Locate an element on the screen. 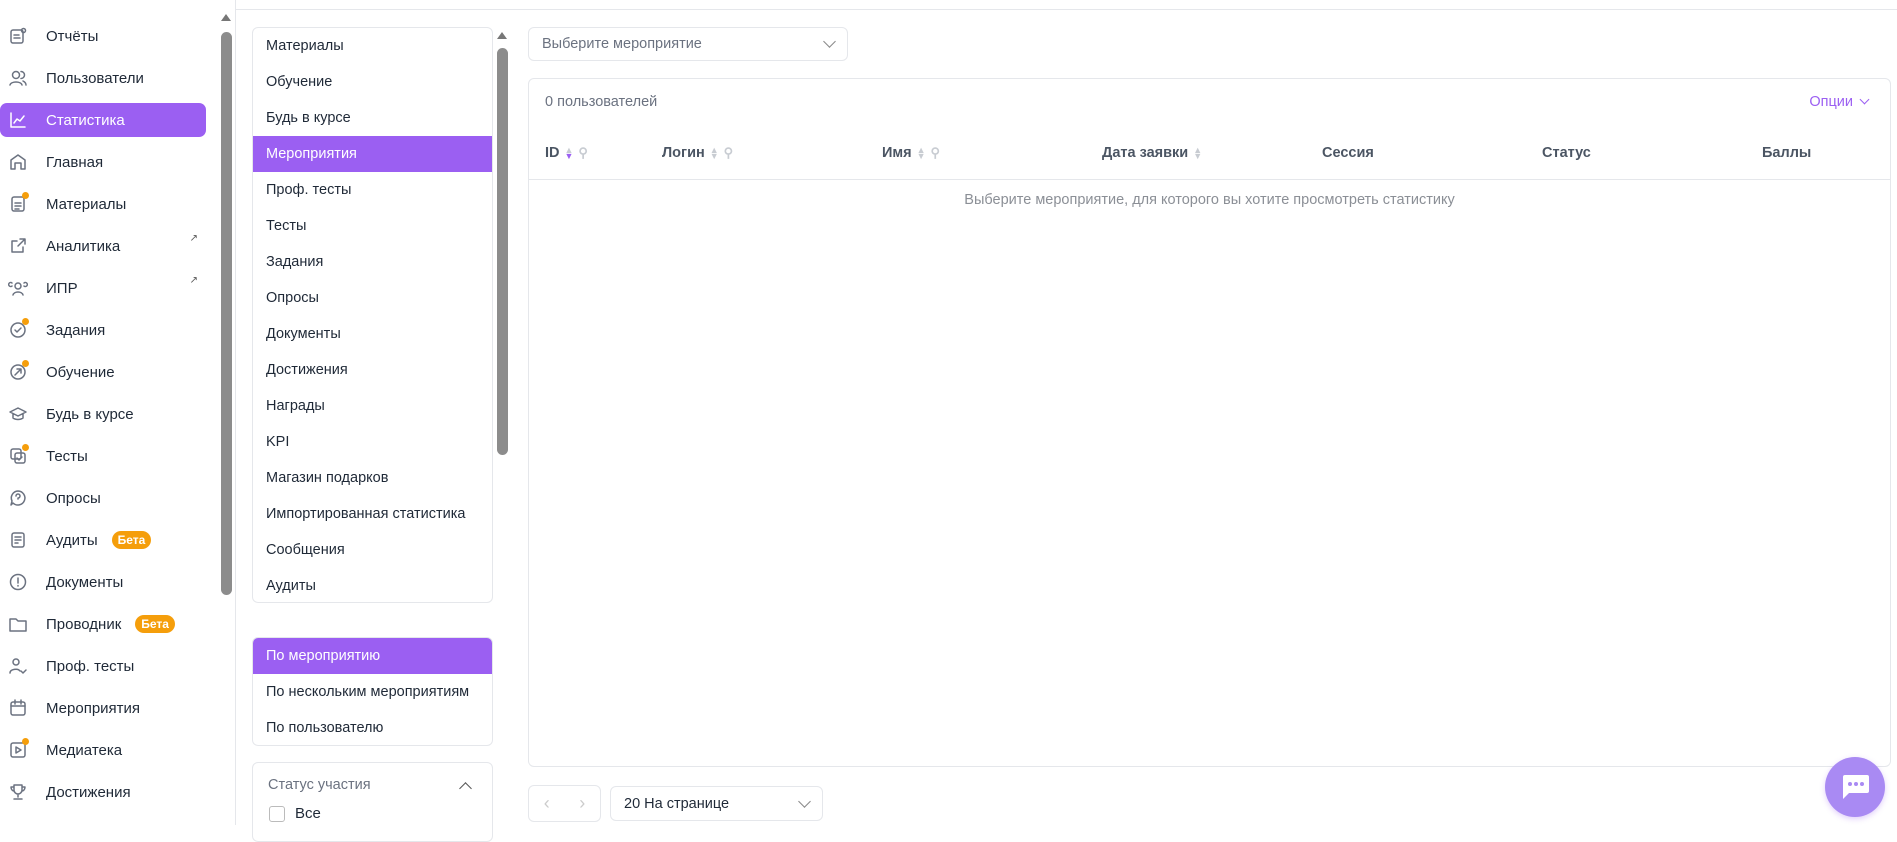  column-header-label: Имя is located at coordinates (897, 153).